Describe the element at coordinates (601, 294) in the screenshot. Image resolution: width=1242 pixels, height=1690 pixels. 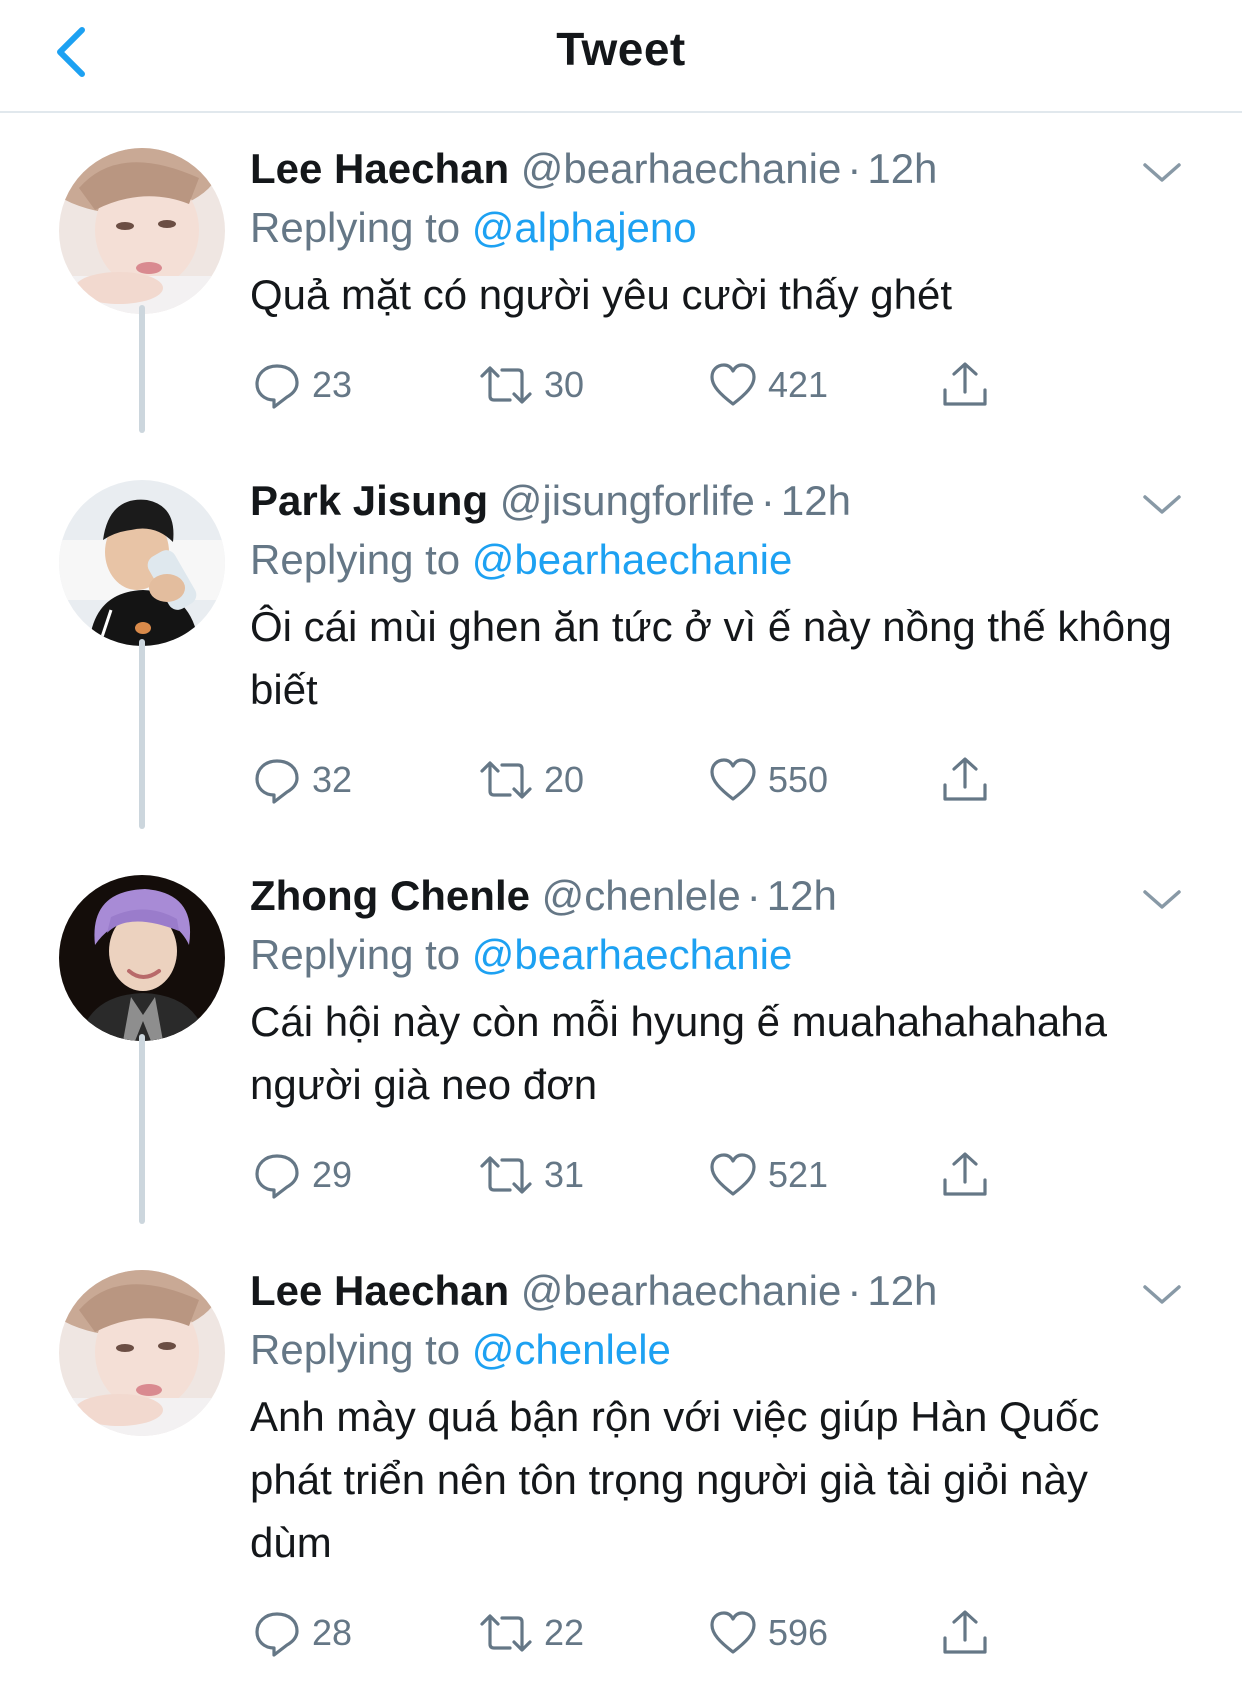
I see `tweet-text: Quả mặt có người yêu cười thấy ghét` at that location.